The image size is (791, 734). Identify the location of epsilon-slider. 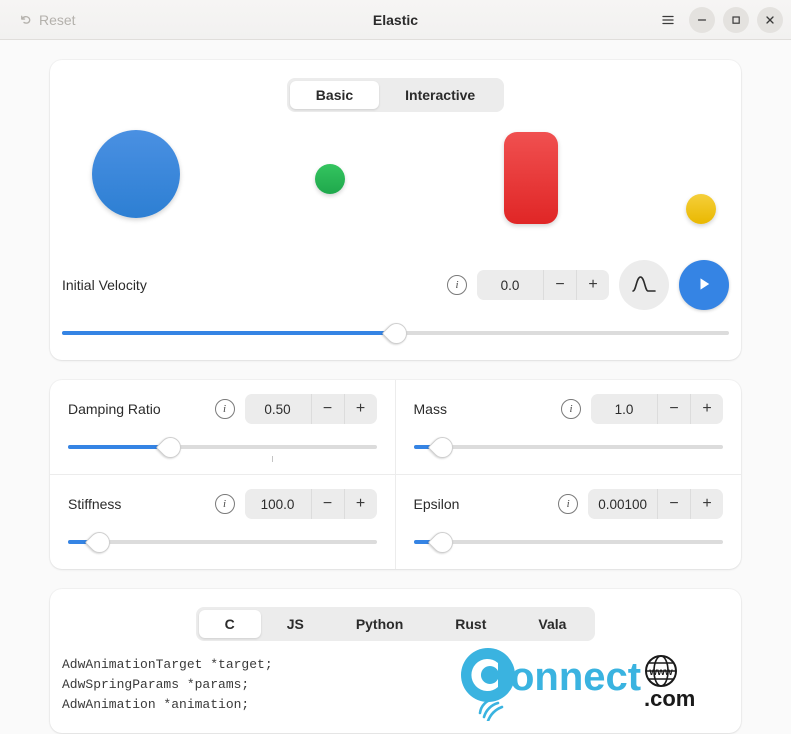
(568, 542).